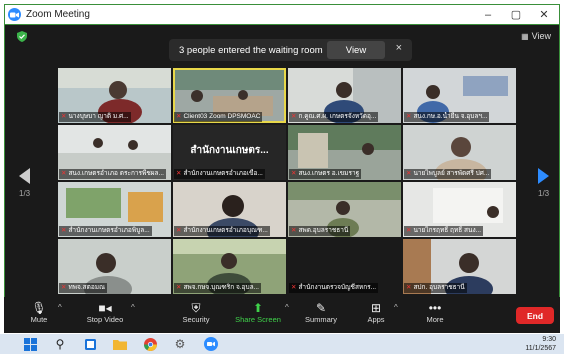  I want to click on shield-icon: ⛨, so click(196, 308).